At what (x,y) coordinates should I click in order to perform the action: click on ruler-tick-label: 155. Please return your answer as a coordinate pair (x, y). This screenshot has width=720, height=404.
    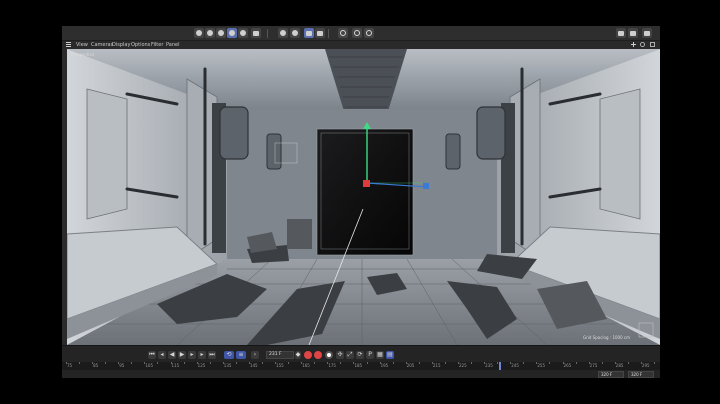
    Looking at the image, I should click on (280, 365).